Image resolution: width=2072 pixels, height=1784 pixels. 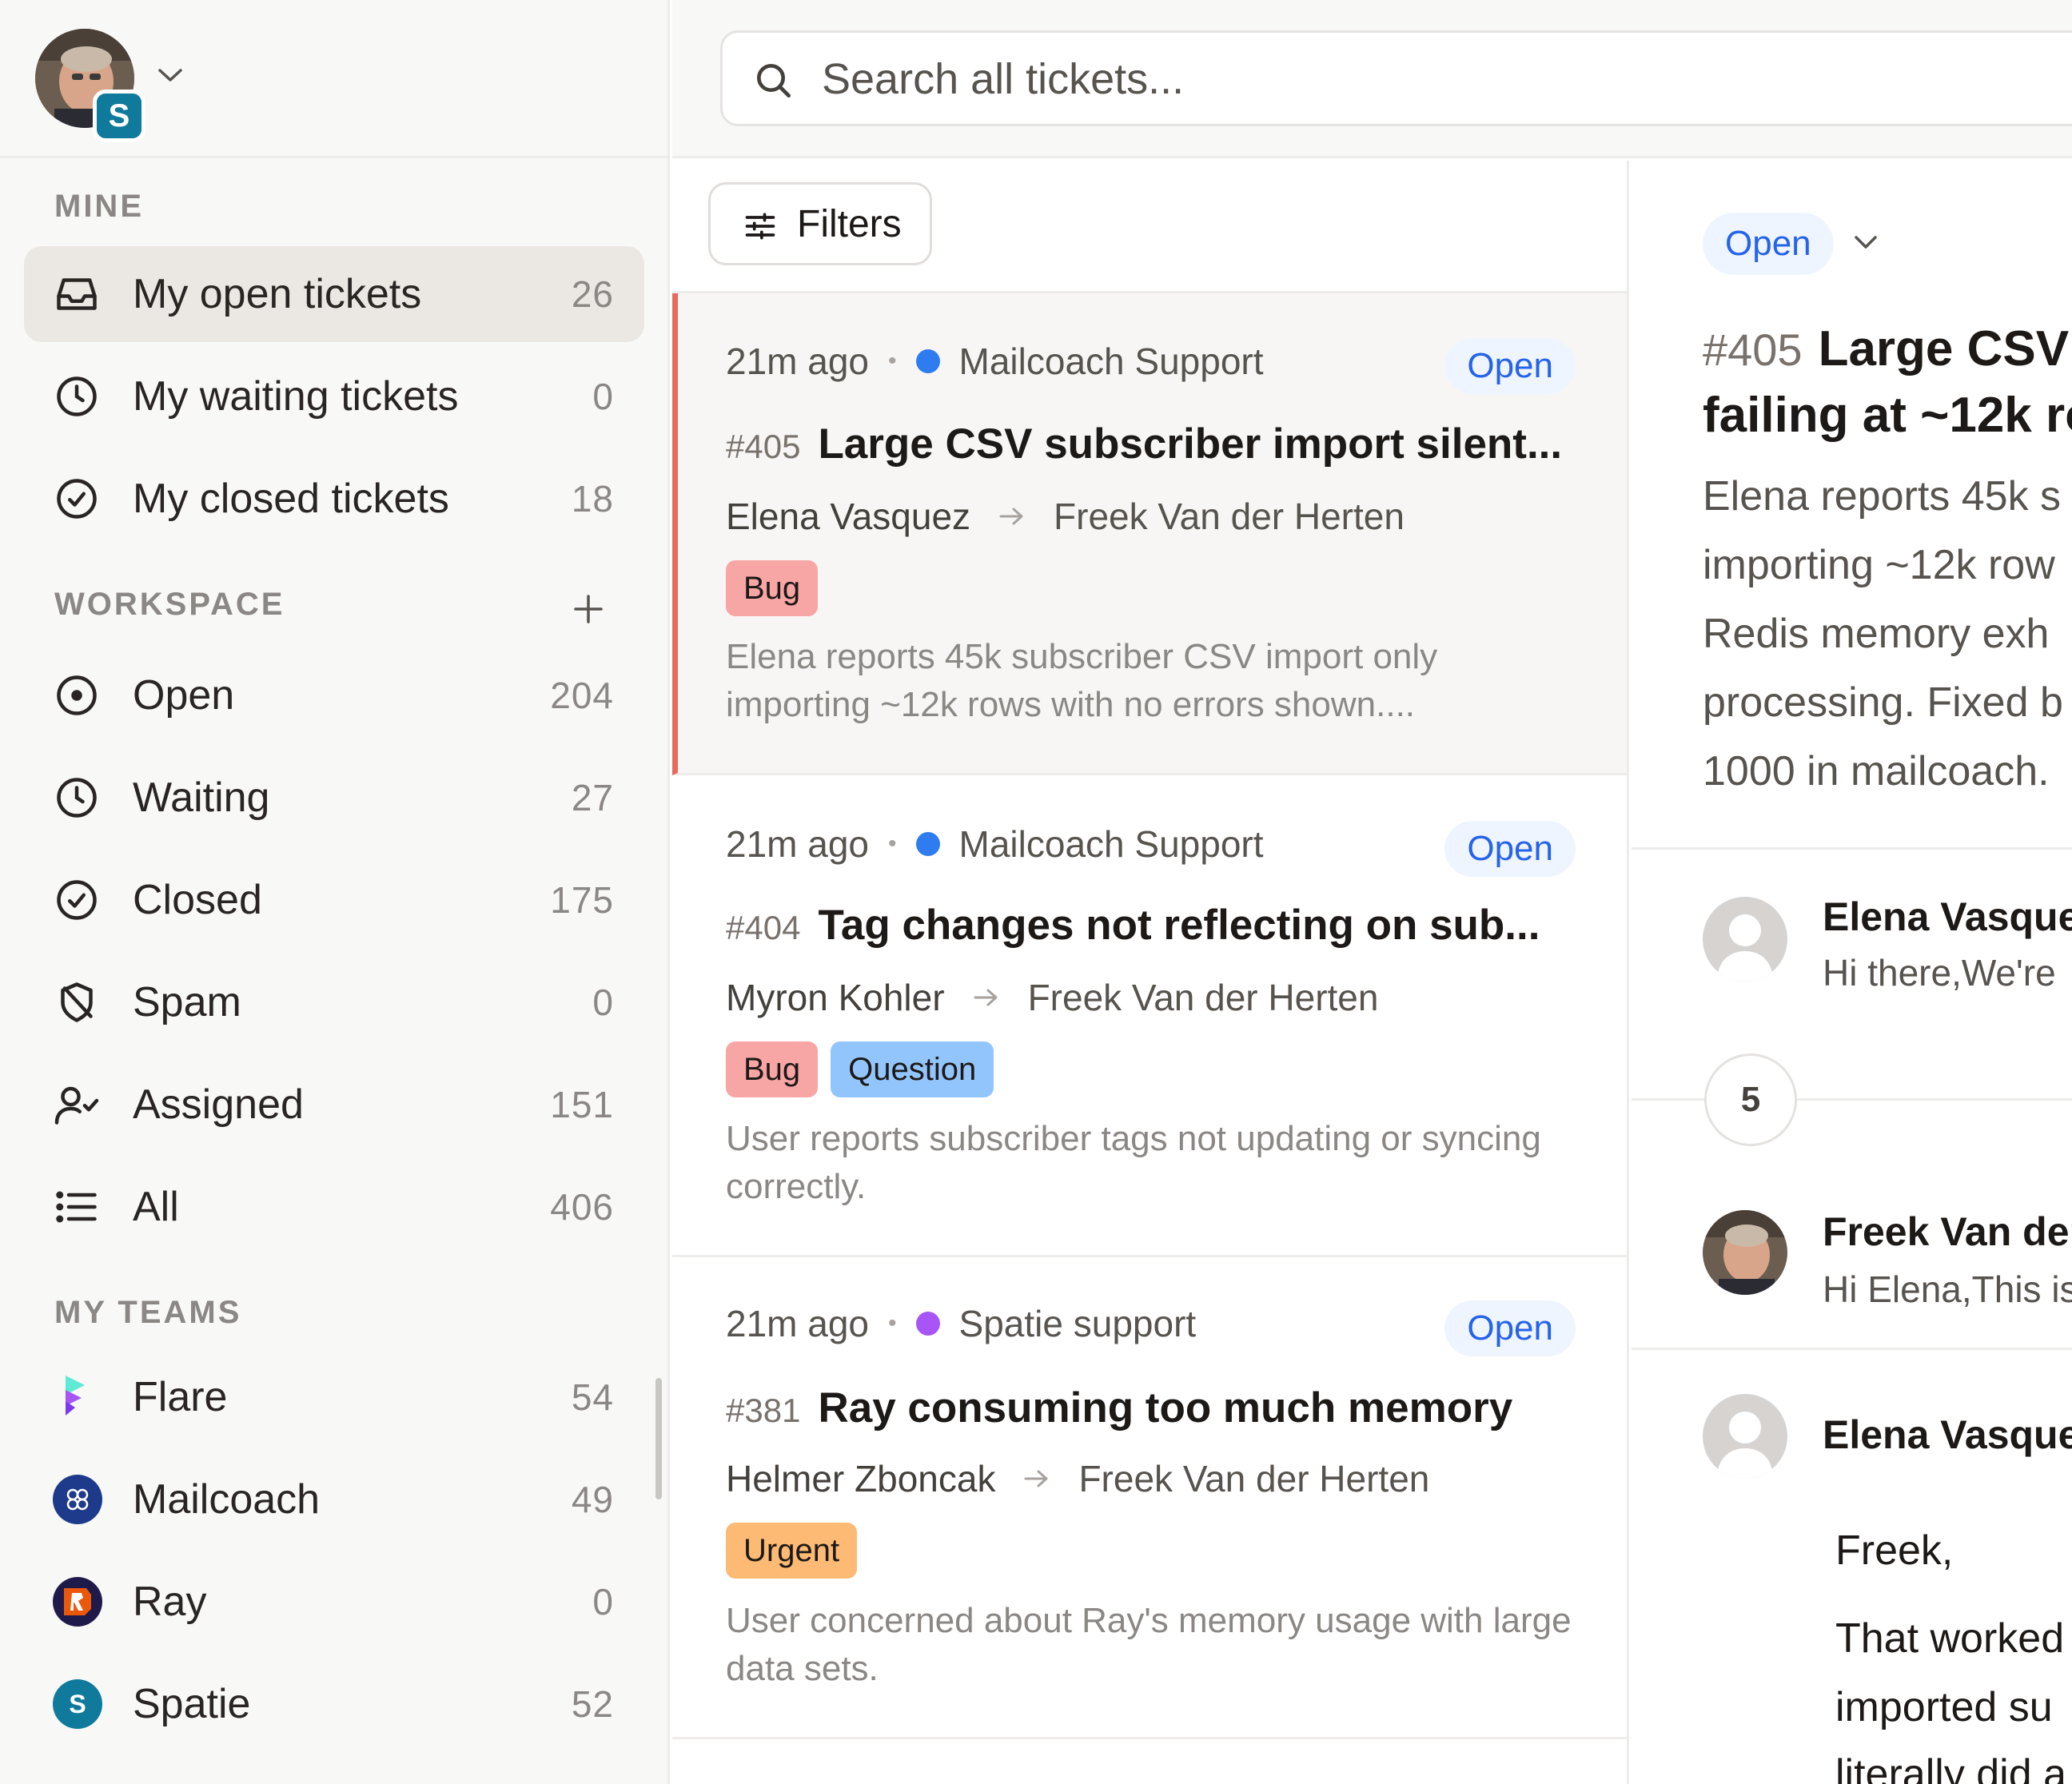 I want to click on nav-all: All 406, so click(x=334, y=1207).